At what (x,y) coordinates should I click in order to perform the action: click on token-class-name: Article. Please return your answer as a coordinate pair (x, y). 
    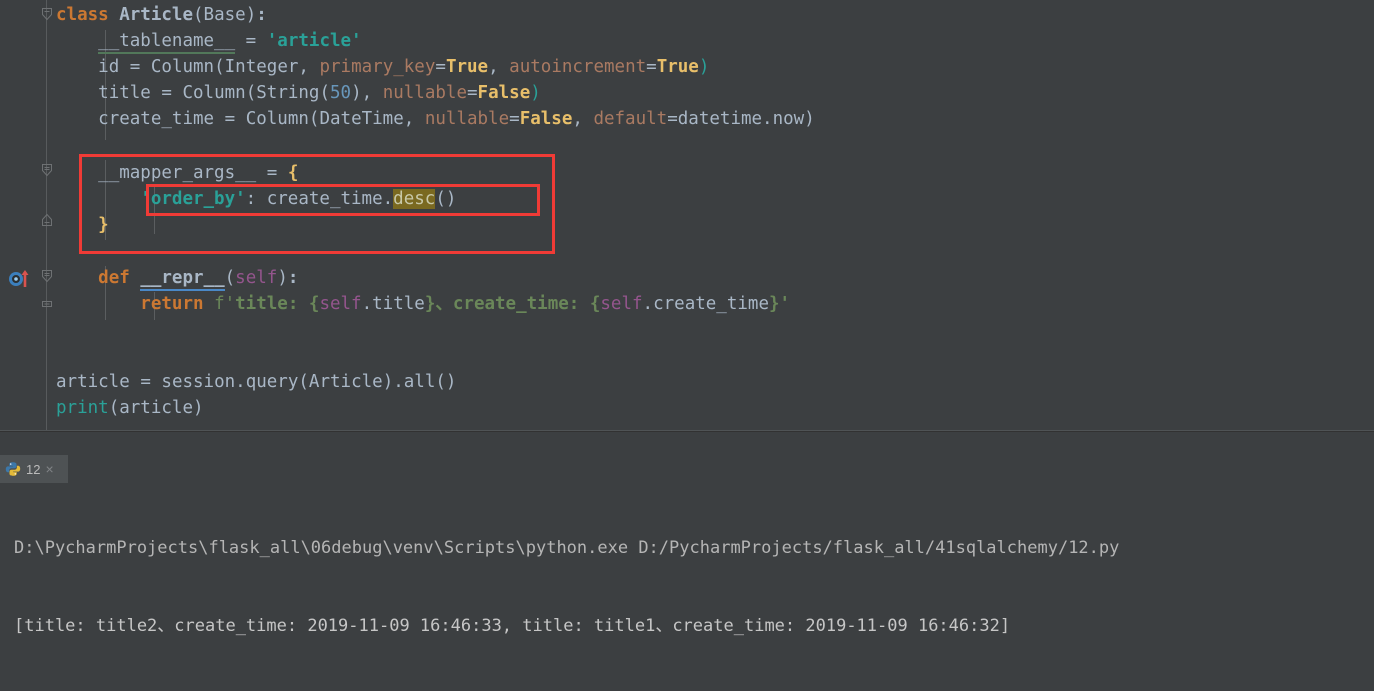
    Looking at the image, I should click on (156, 15).